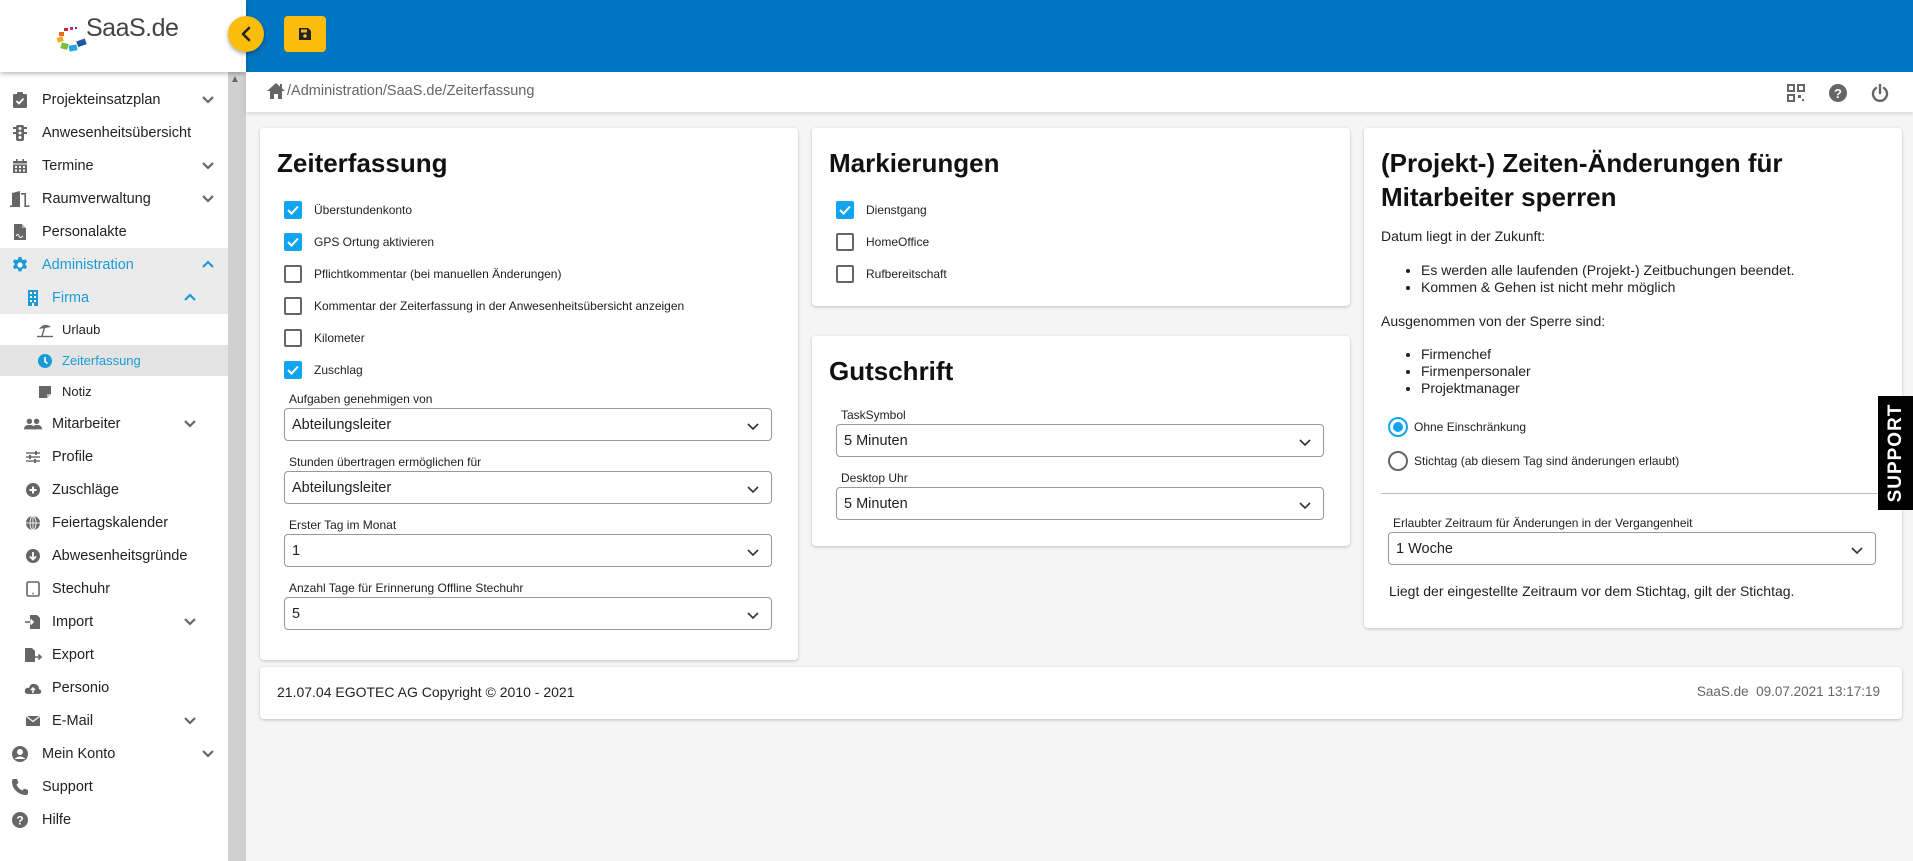 The image size is (1913, 861). Describe the element at coordinates (534, 242) in the screenshot. I see `checkbox-row: GPS Ortung aktivieren` at that location.